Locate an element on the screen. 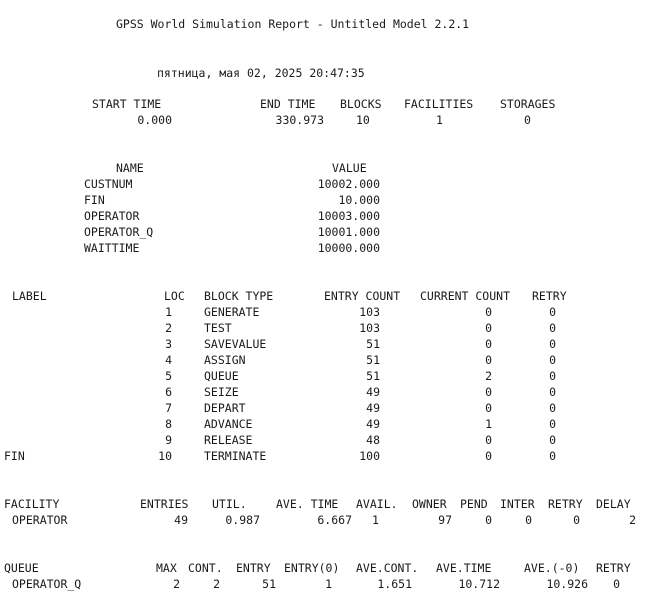 Image resolution: width=668 pixels, height=609 pixels. block-type: TERMINATE is located at coordinates (235, 456).